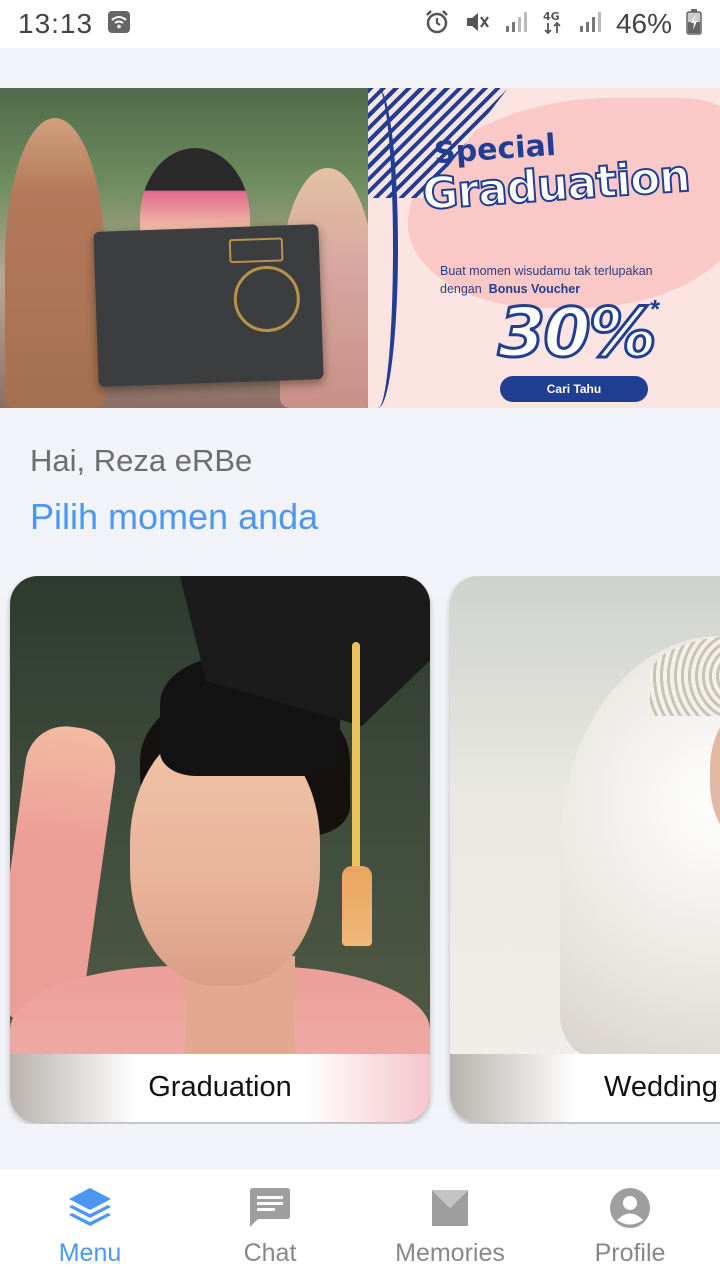 The width and height of the screenshot is (720, 1280). Describe the element at coordinates (630, 1253) in the screenshot. I see `nav-label-profile: Profile` at that location.